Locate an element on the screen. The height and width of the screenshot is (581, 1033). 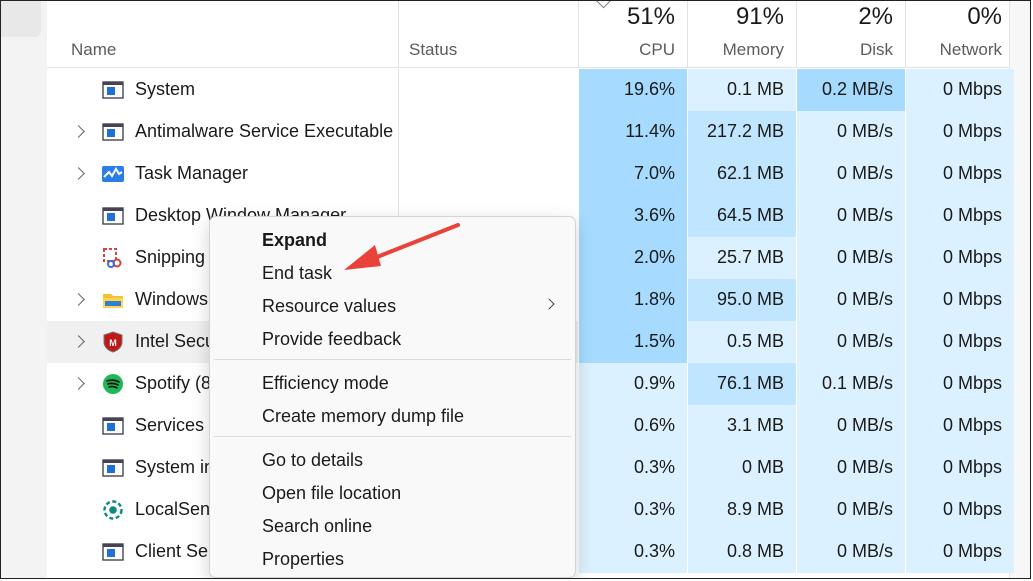
submenu-chevron-icon is located at coordinates (549, 304).